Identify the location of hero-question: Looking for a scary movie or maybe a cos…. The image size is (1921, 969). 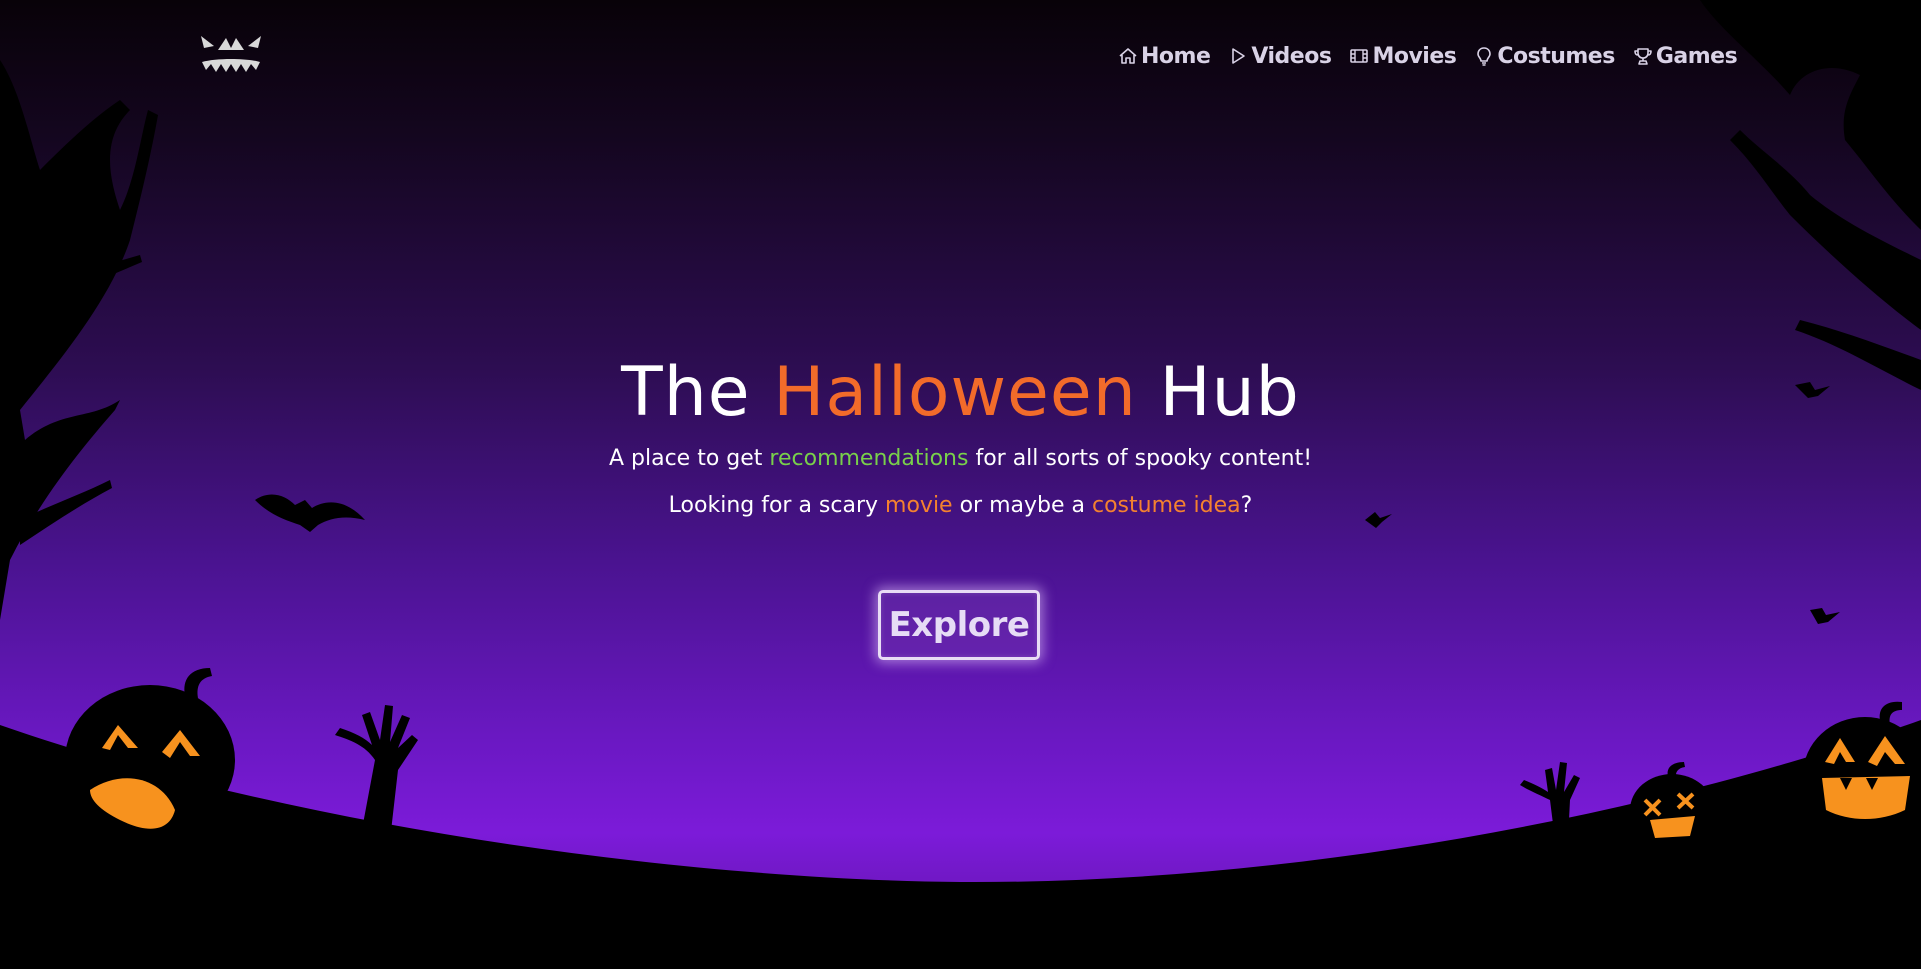
(960, 506).